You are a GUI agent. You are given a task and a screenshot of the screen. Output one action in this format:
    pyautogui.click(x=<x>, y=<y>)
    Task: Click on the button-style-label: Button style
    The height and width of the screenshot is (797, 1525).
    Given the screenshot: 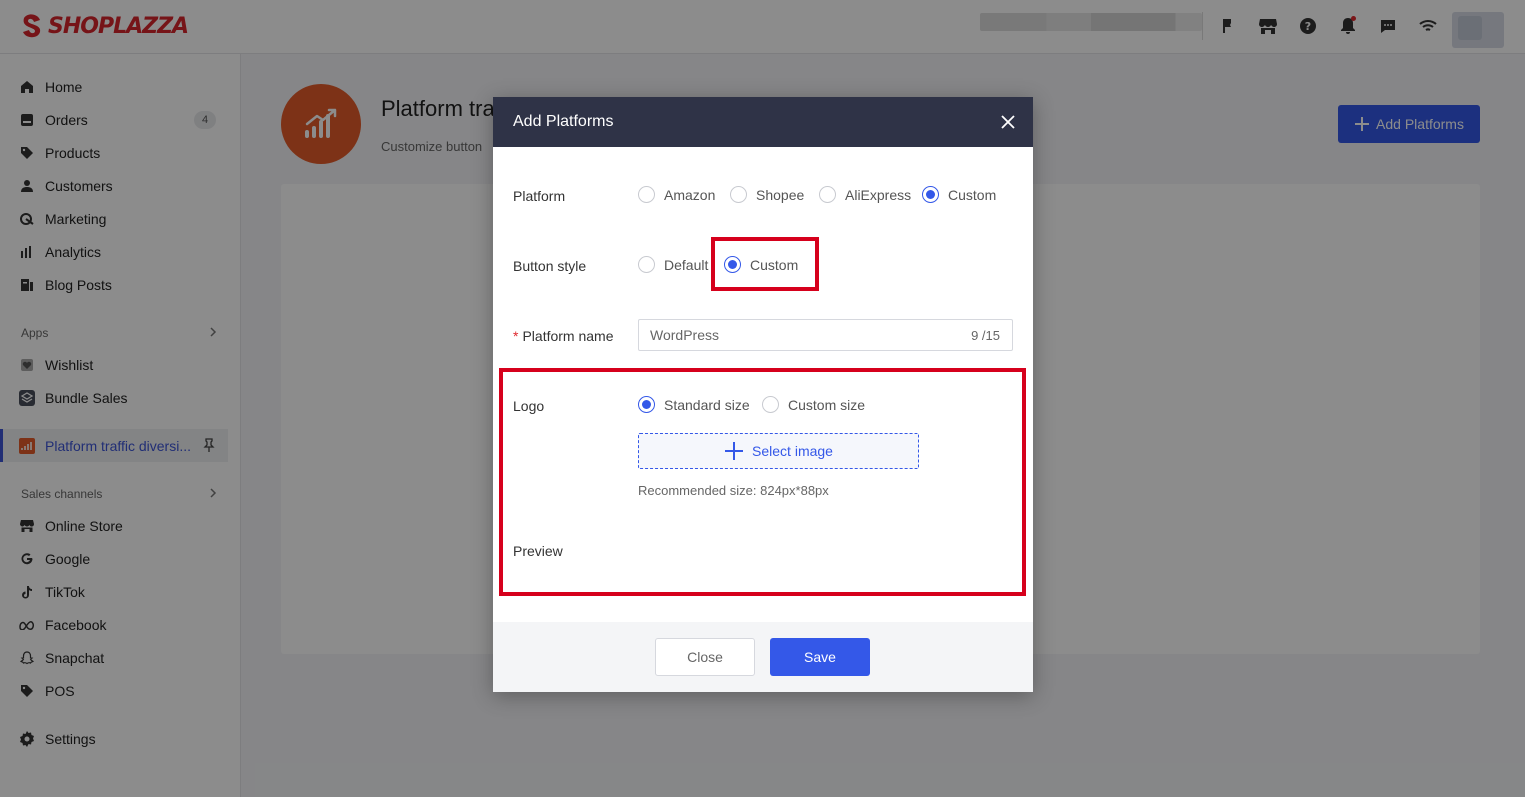 What is the action you would take?
    pyautogui.click(x=550, y=266)
    